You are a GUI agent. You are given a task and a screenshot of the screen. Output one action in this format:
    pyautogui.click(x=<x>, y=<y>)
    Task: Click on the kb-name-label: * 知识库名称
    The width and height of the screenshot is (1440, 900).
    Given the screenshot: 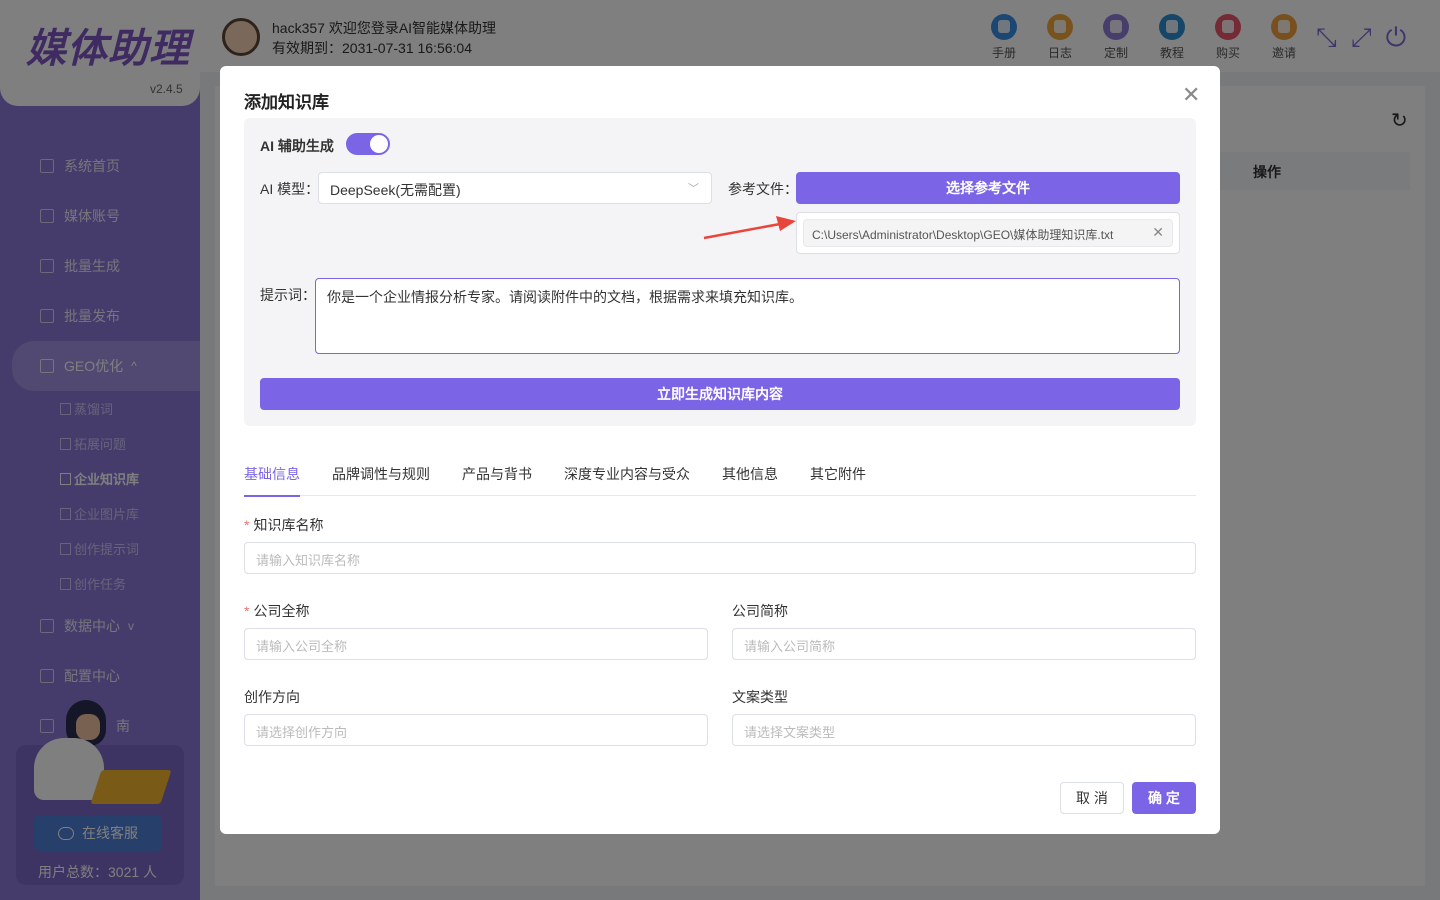 What is the action you would take?
    pyautogui.click(x=283, y=525)
    